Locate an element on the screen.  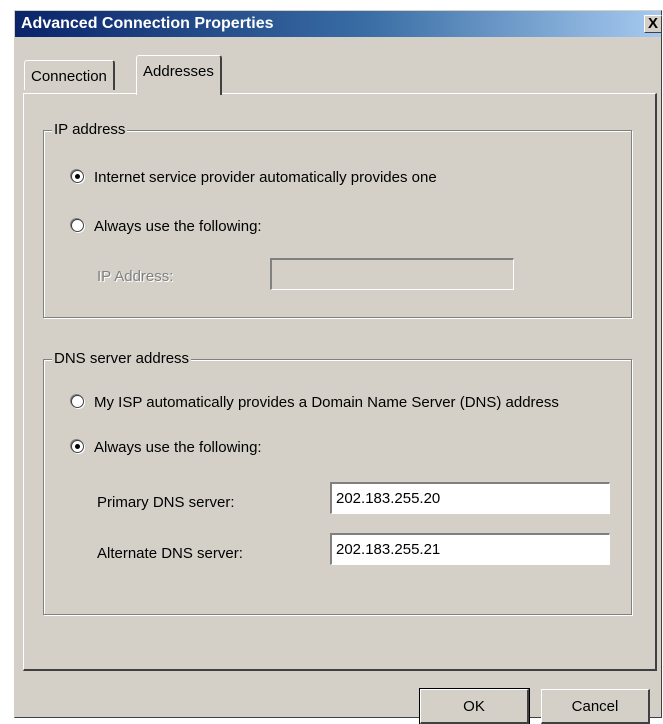
close-button: X is located at coordinates (653, 24).